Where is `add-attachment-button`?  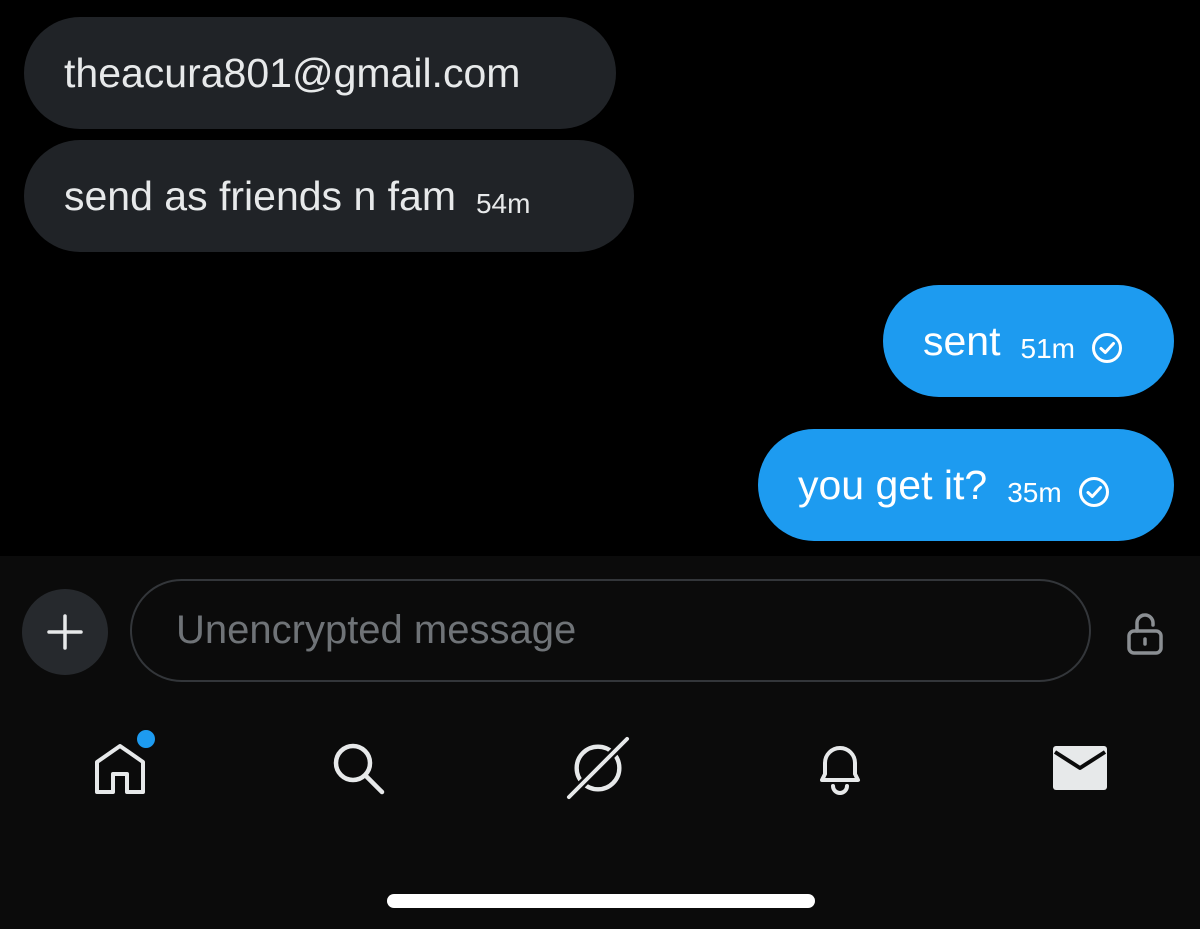
add-attachment-button is located at coordinates (65, 632).